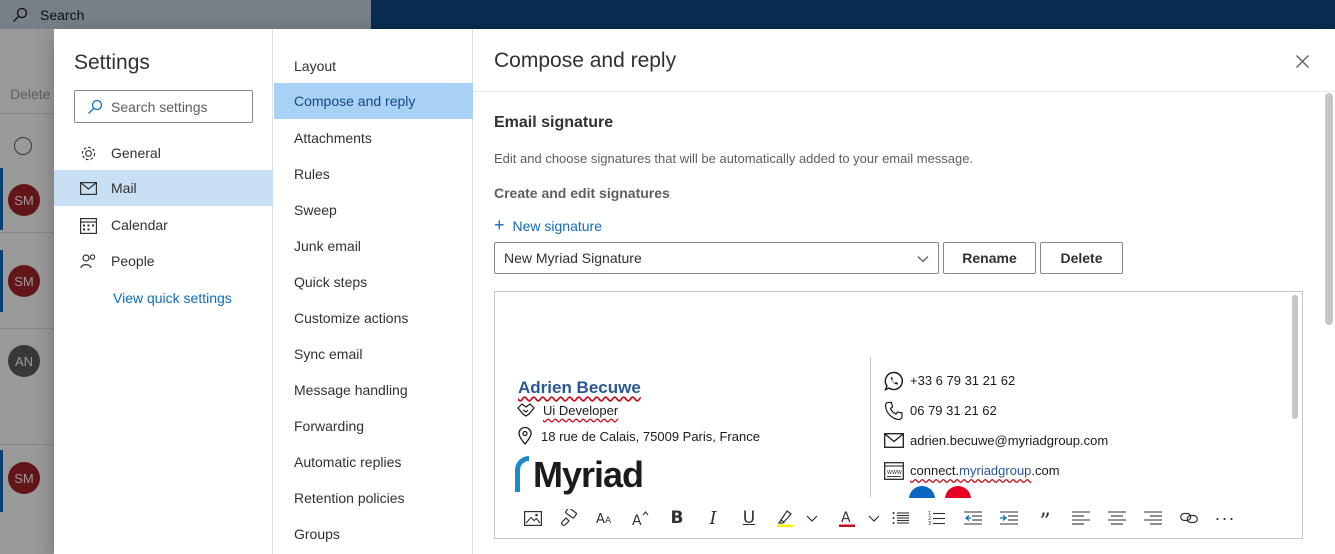 The image size is (1335, 554). What do you see at coordinates (163, 153) in the screenshot?
I see `category-general: General` at bounding box center [163, 153].